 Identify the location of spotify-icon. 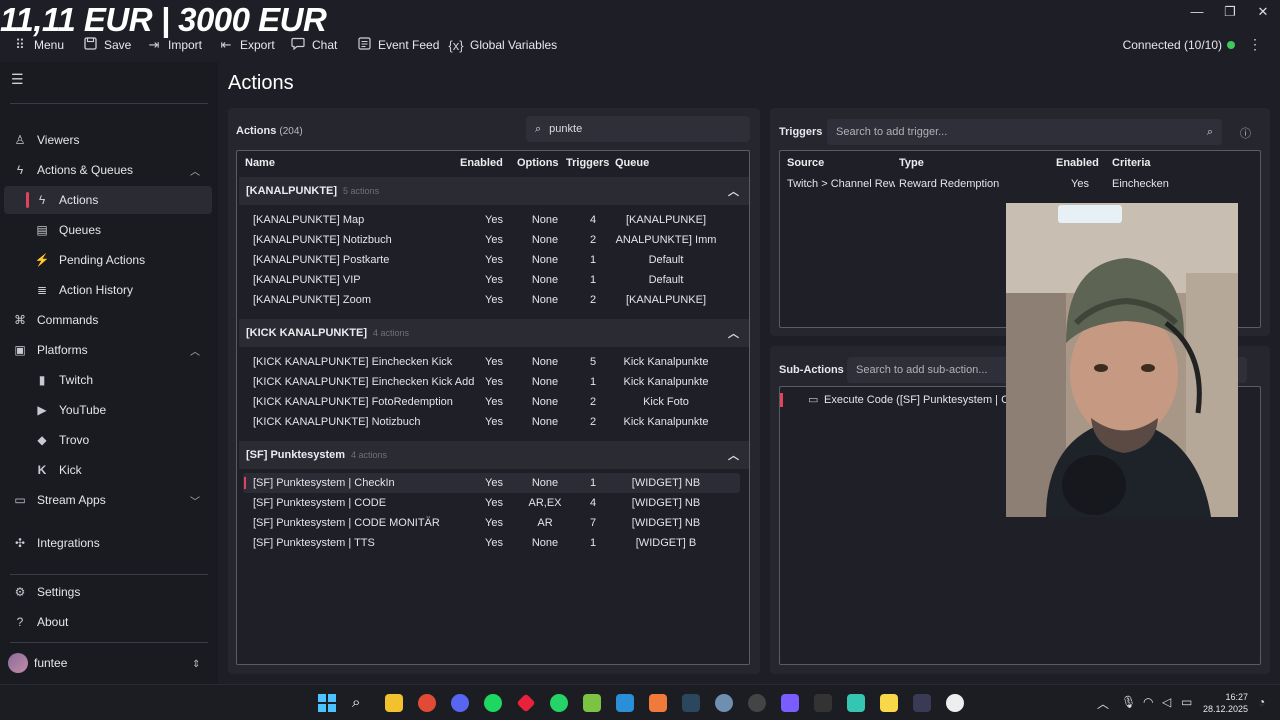
(493, 703).